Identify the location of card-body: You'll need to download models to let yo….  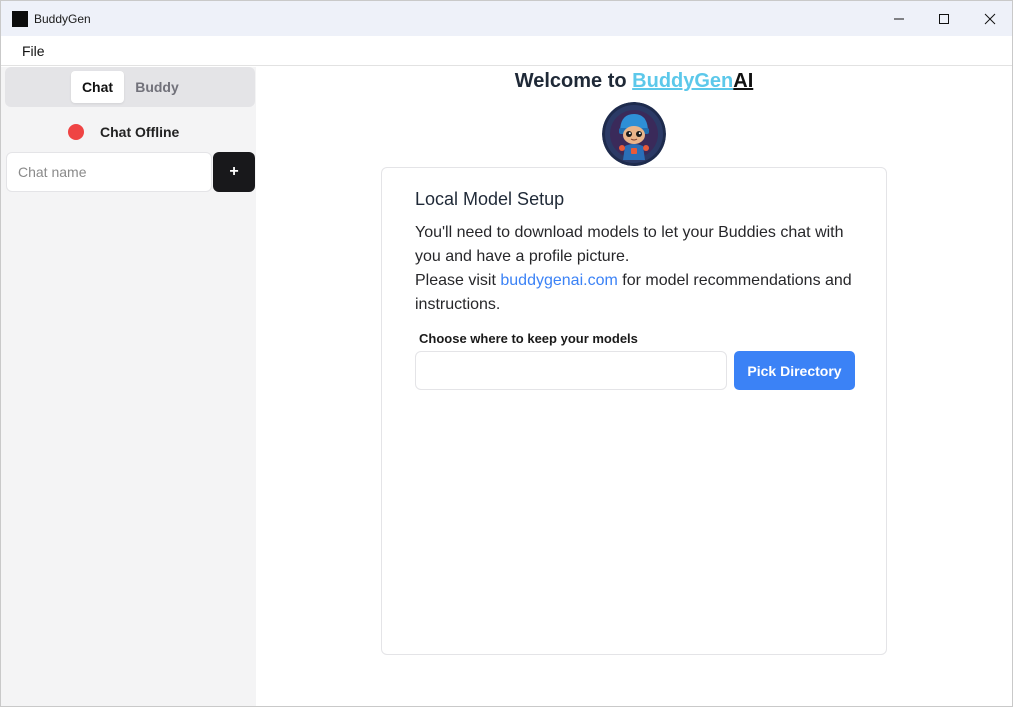
(637, 269).